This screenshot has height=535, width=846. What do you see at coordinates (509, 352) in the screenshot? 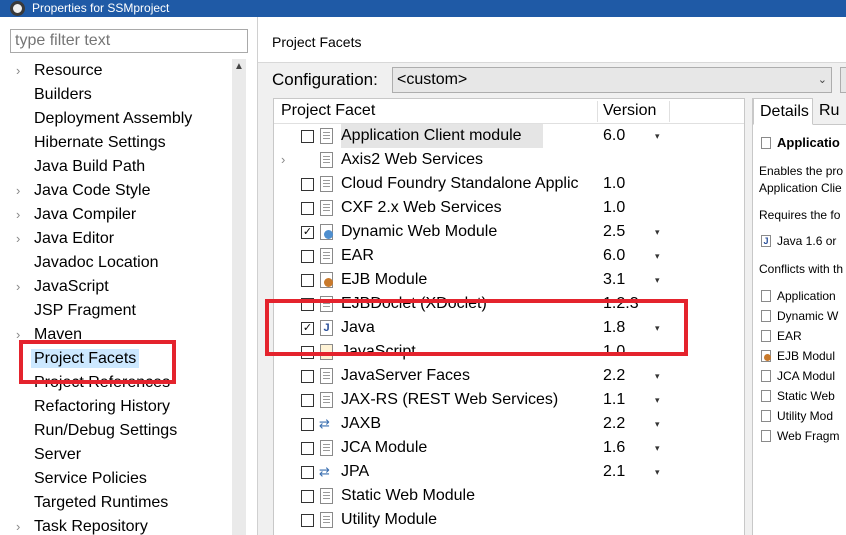
I see `facet-row: JavaScript 1.0` at bounding box center [509, 352].